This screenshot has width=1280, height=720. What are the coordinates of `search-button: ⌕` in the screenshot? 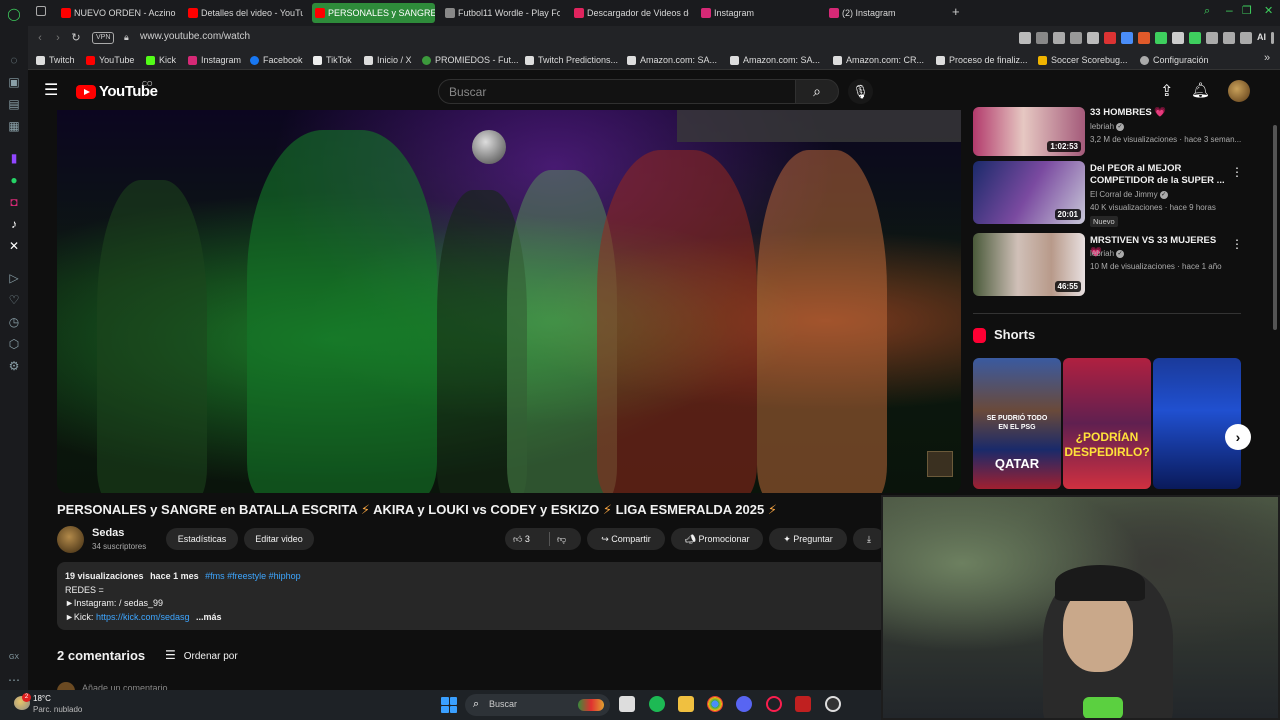 It's located at (817, 91).